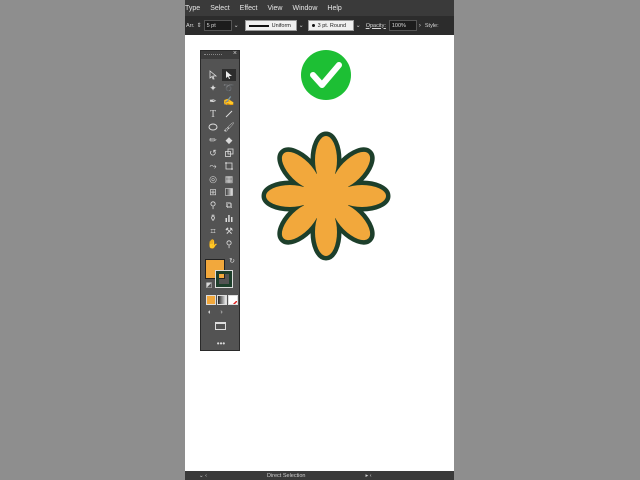  I want to click on free-transform-icon, so click(229, 166).